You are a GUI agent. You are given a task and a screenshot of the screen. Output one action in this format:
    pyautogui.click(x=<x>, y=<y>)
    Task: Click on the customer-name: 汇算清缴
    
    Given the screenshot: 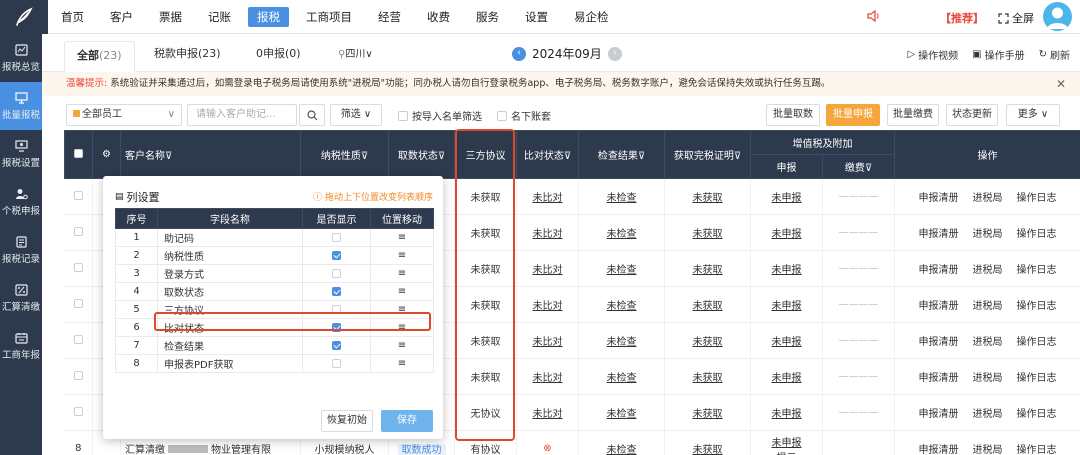 What is the action you would take?
    pyautogui.click(x=145, y=450)
    